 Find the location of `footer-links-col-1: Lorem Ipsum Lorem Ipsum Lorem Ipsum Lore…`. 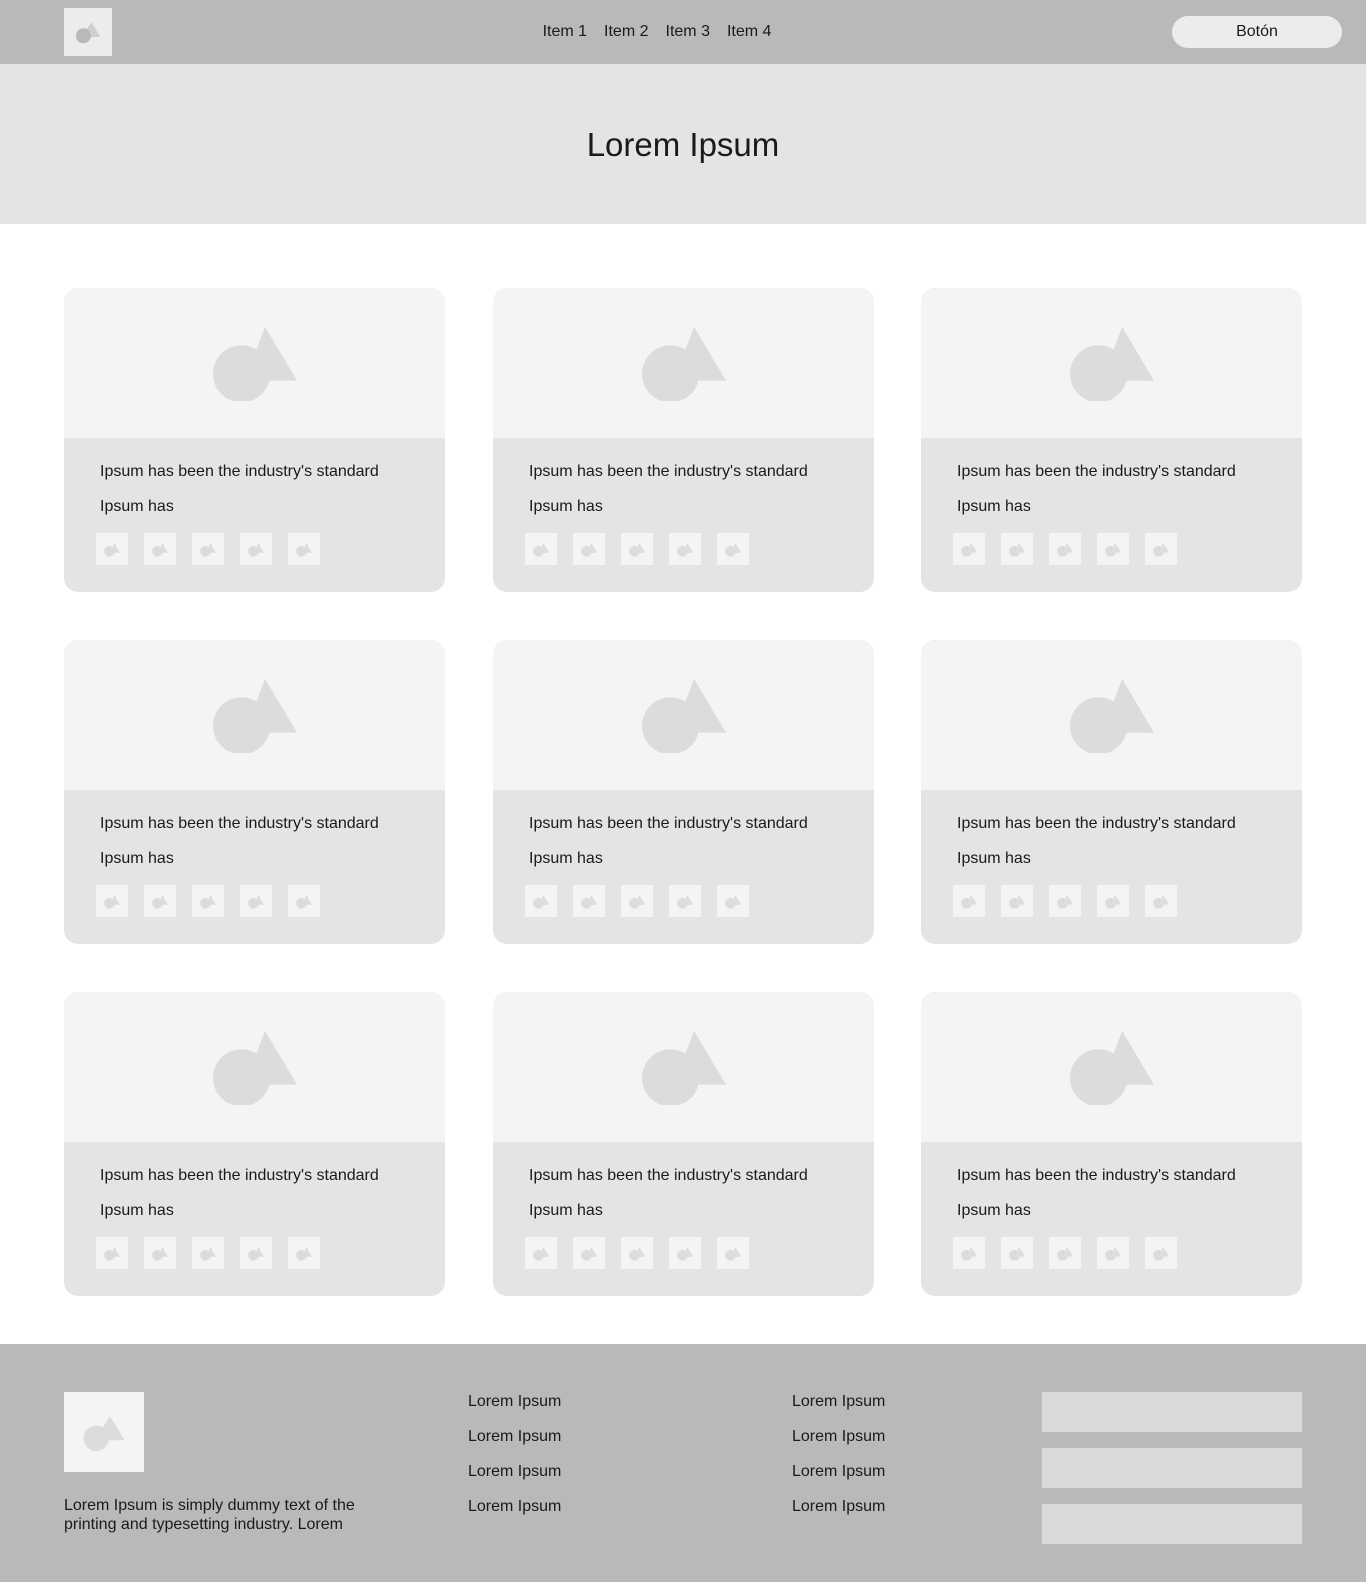

footer-links-col-1: Lorem Ipsum Lorem Ipsum Lorem Ipsum Lore… is located at coordinates (514, 1462).